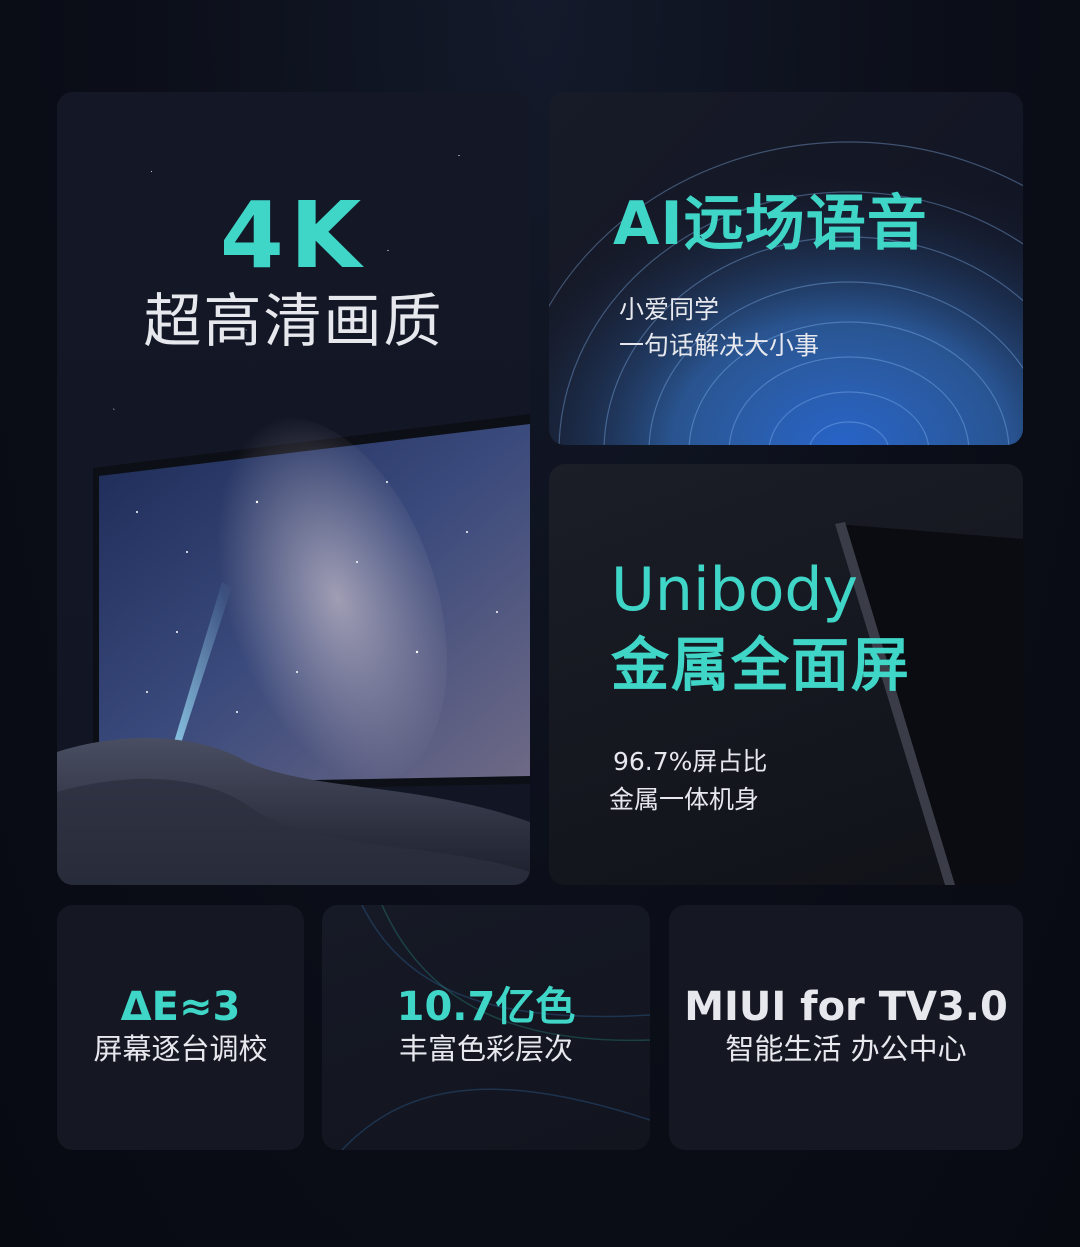 The image size is (1080, 1247). Describe the element at coordinates (690, 761) in the screenshot. I see `card-unibody-line: 96.7%屏占比` at that location.